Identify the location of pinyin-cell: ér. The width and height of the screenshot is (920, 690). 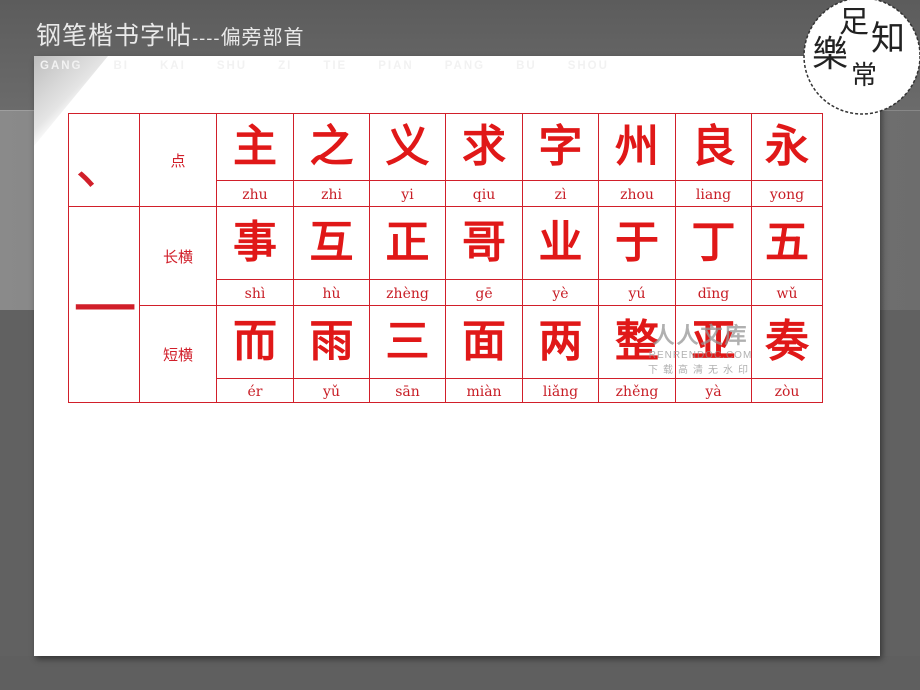
(255, 390).